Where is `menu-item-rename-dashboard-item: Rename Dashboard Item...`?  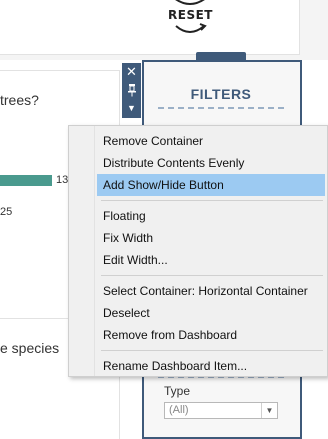 menu-item-rename-dashboard-item: Rename Dashboard Item... is located at coordinates (211, 366).